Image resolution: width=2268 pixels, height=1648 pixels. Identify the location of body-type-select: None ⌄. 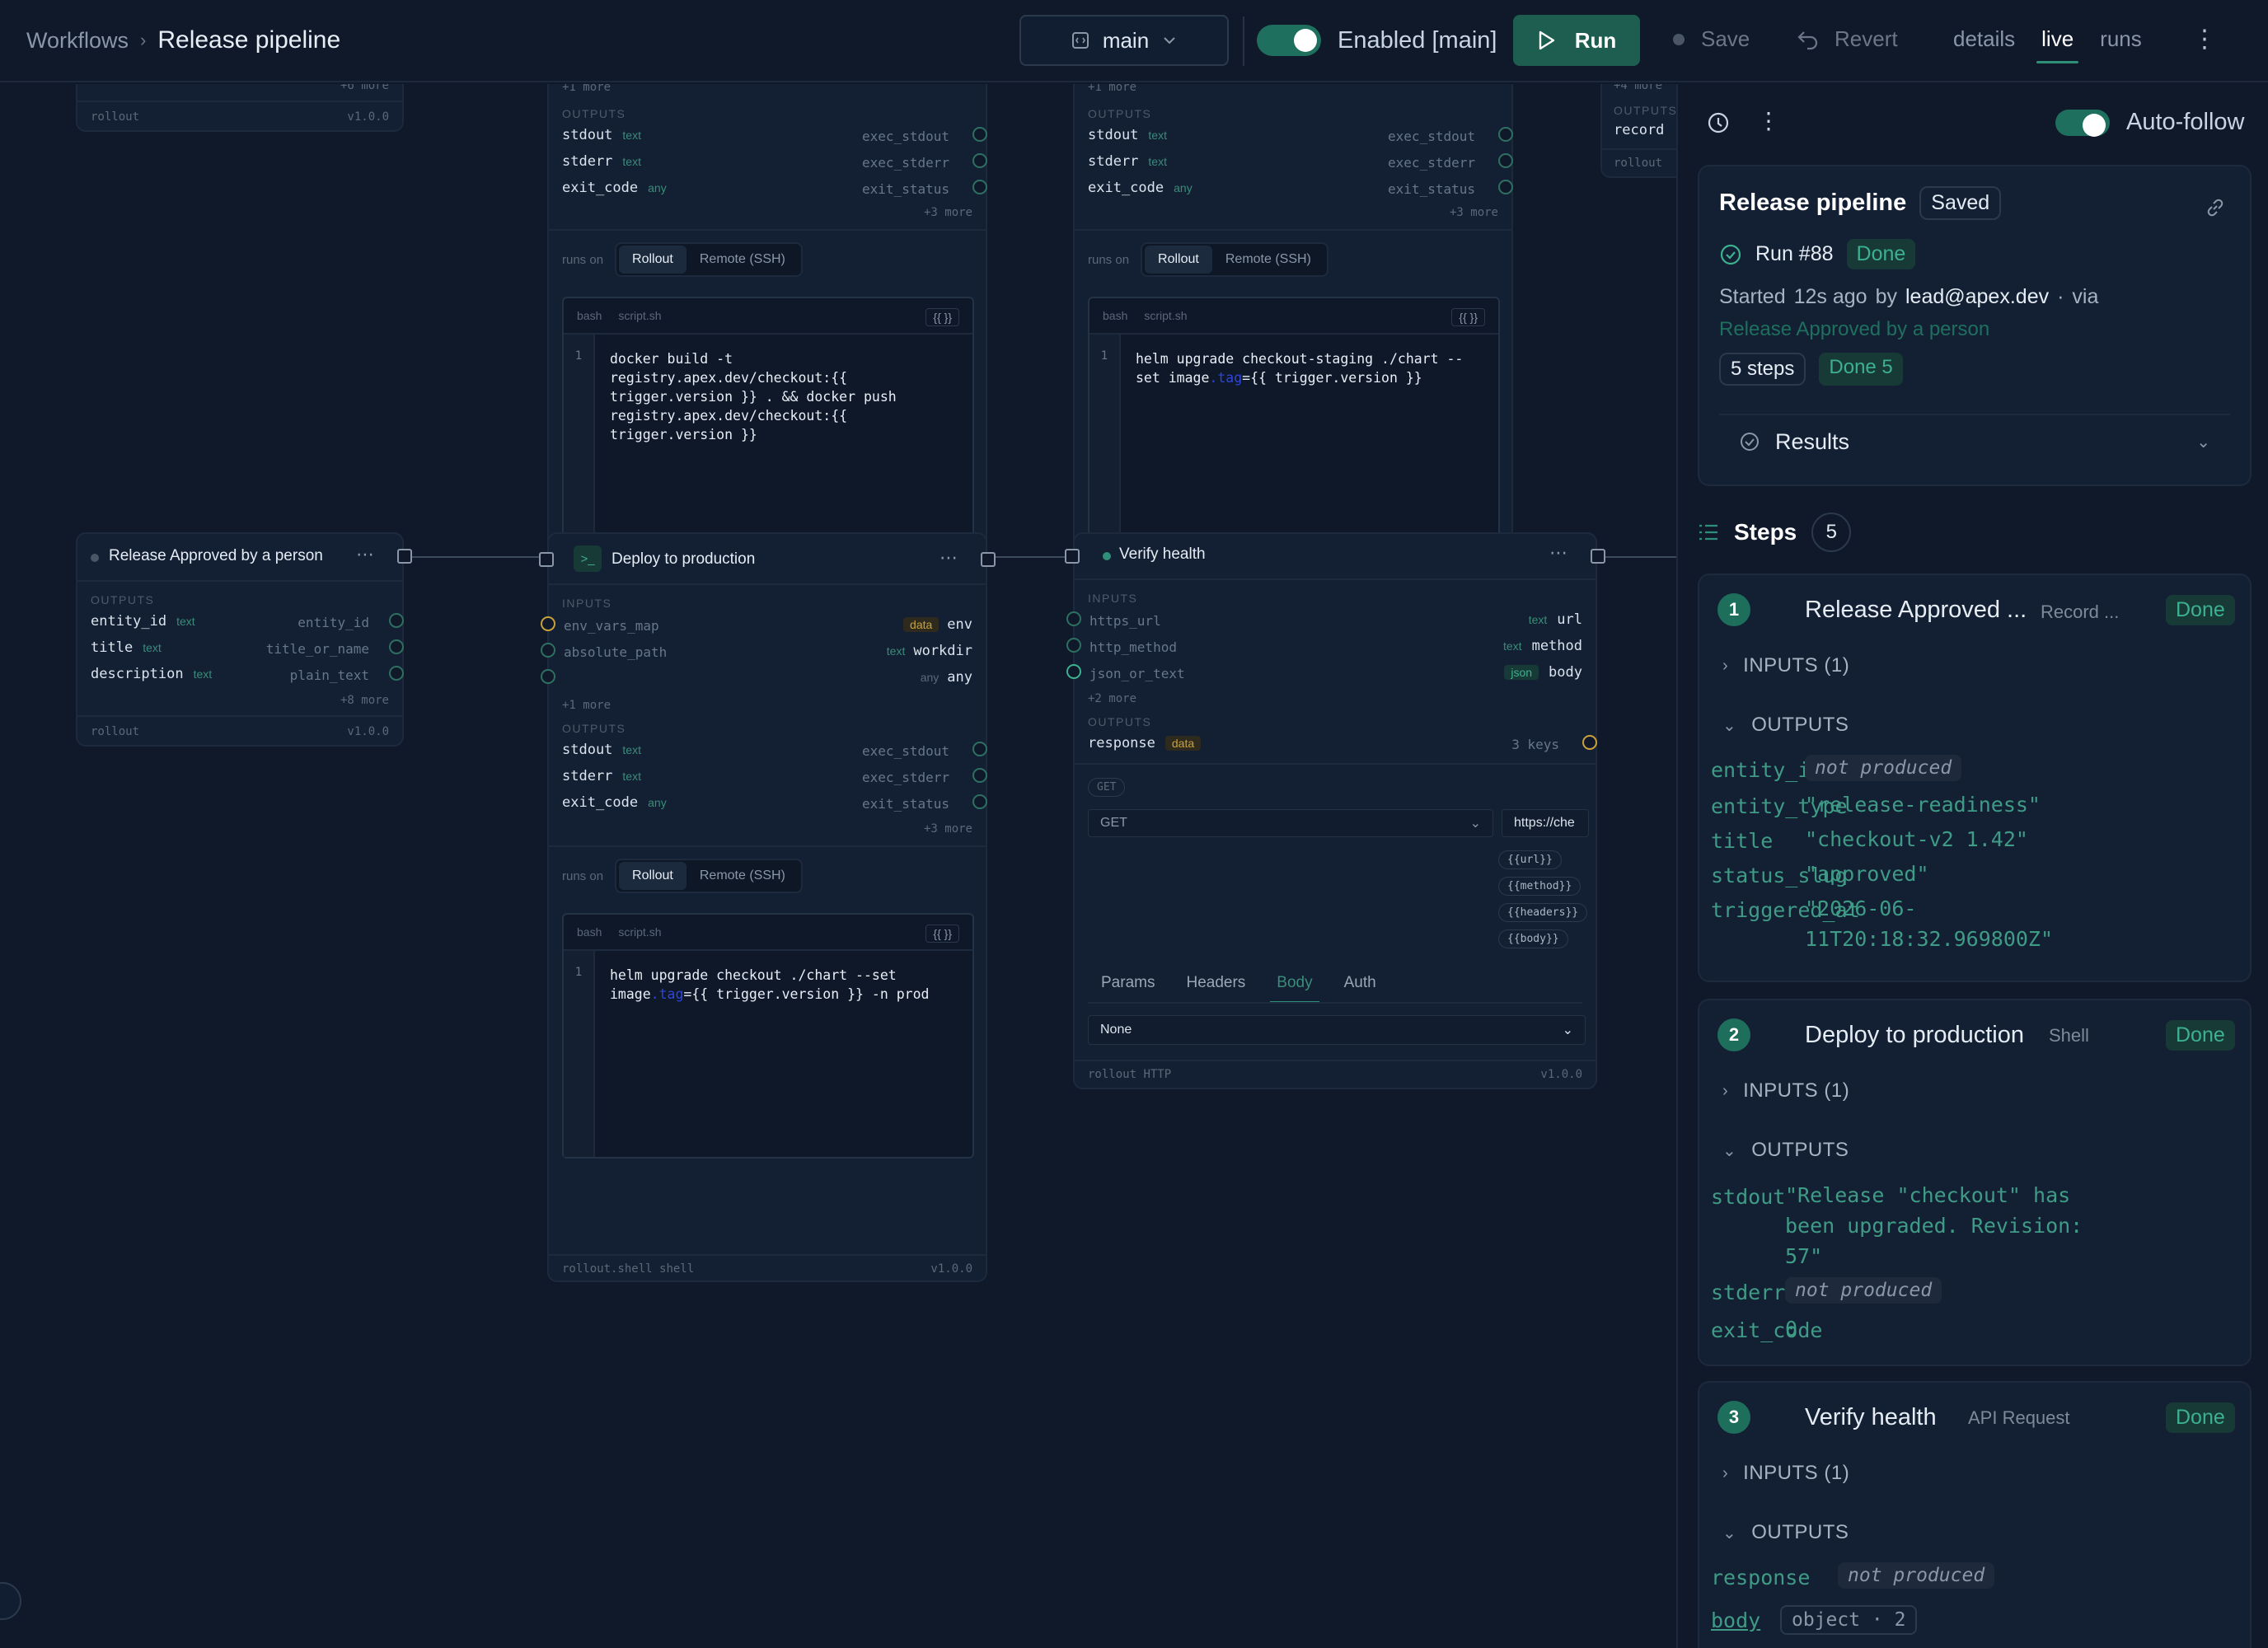
(1337, 1030).